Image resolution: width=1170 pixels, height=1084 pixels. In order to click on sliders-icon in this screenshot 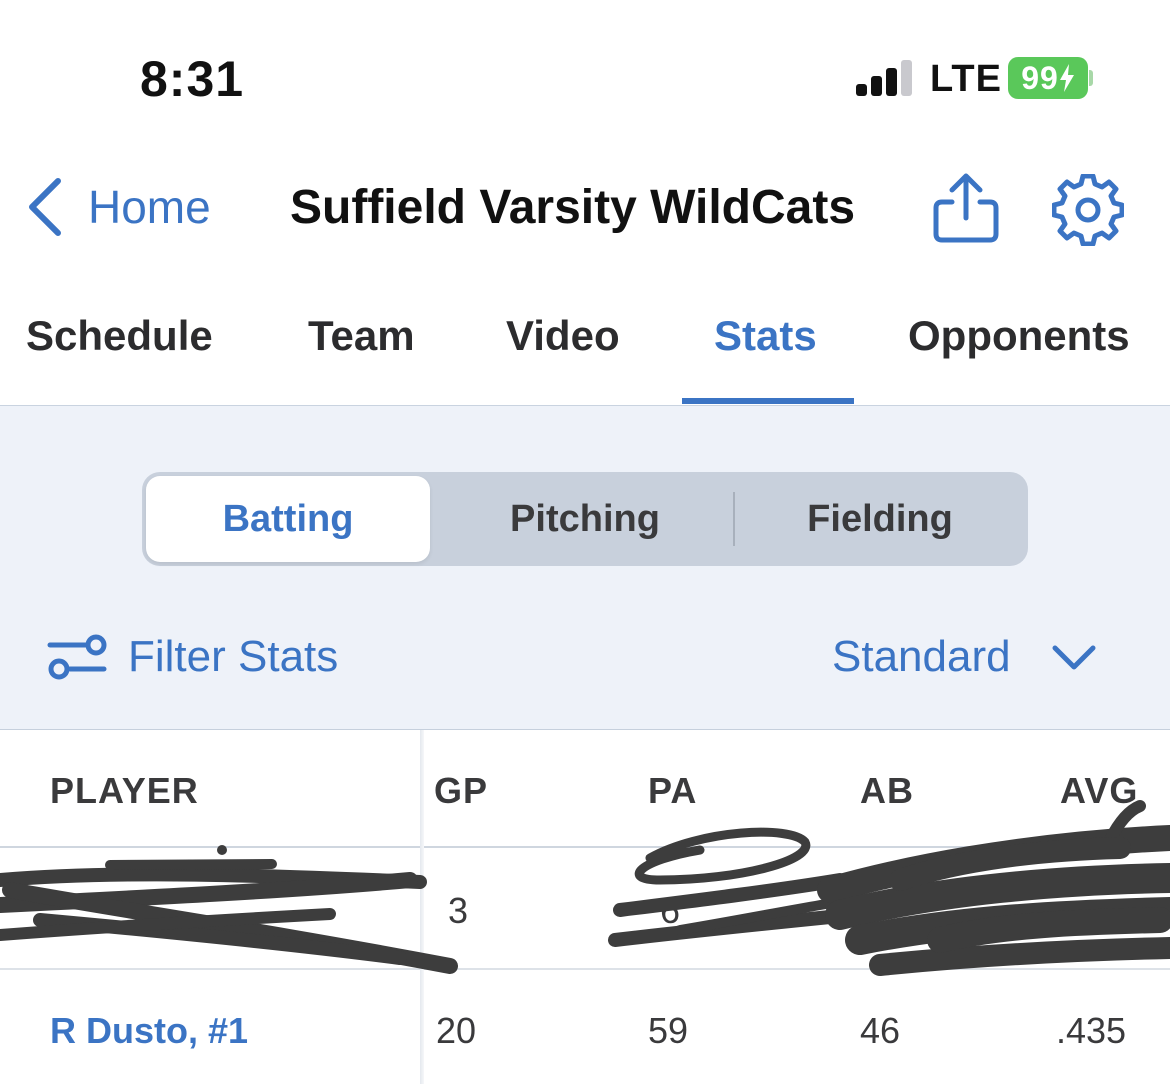, I will do `click(77, 657)`.